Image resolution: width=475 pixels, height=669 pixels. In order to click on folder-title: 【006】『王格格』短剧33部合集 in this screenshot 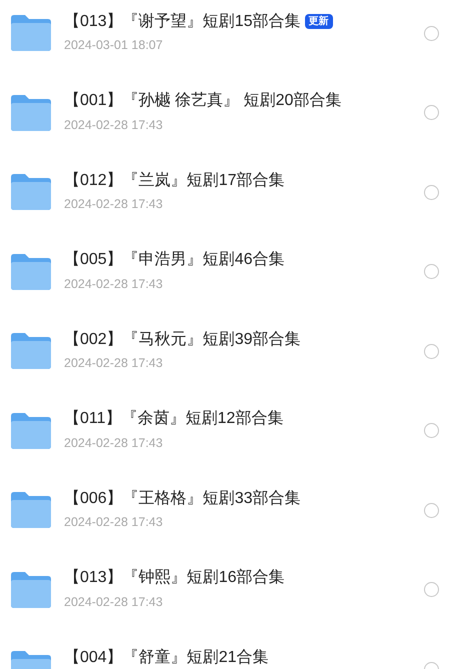, I will do `click(182, 498)`.